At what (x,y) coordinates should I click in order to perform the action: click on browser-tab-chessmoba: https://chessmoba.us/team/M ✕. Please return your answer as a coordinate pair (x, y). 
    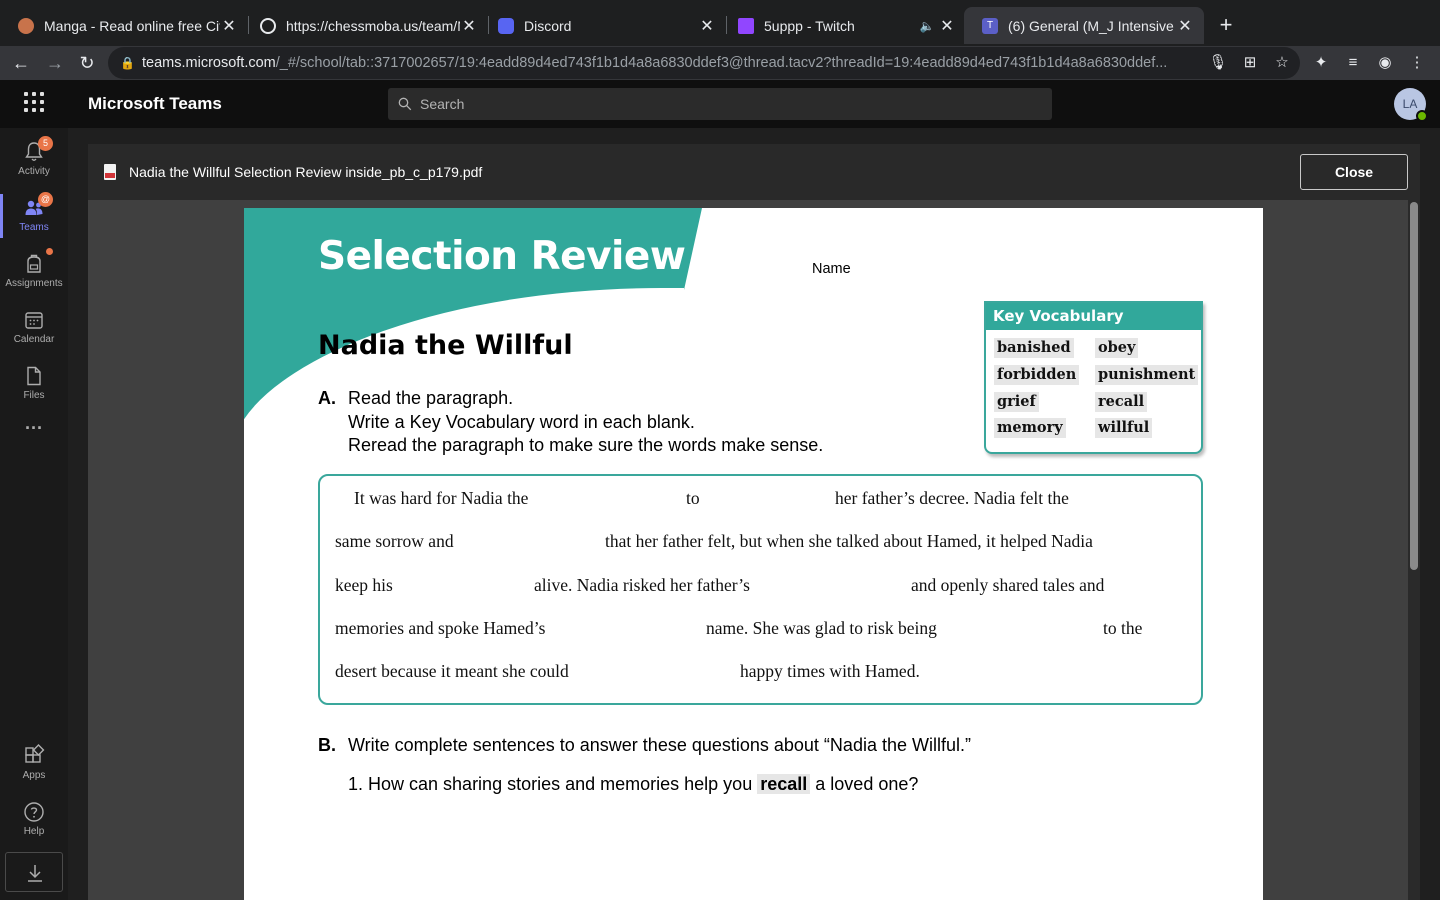
    Looking at the image, I should click on (365, 25).